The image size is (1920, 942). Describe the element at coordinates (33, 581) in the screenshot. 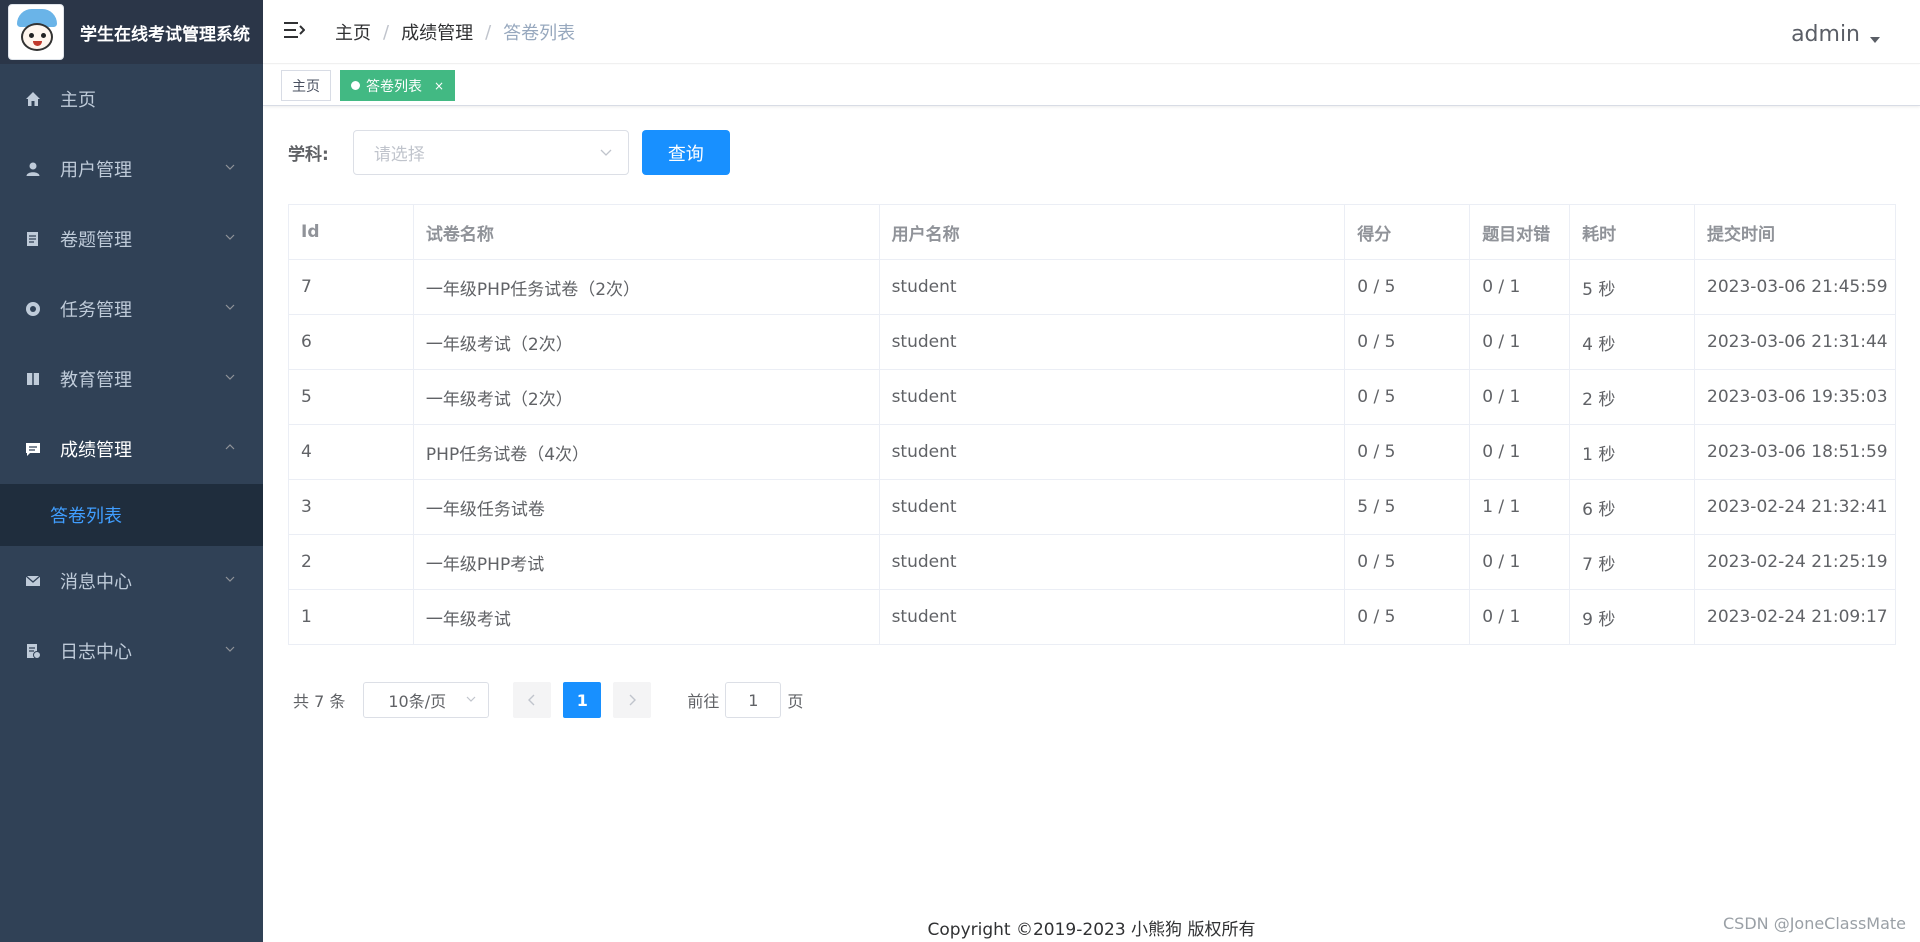

I see `mail-icon` at that location.